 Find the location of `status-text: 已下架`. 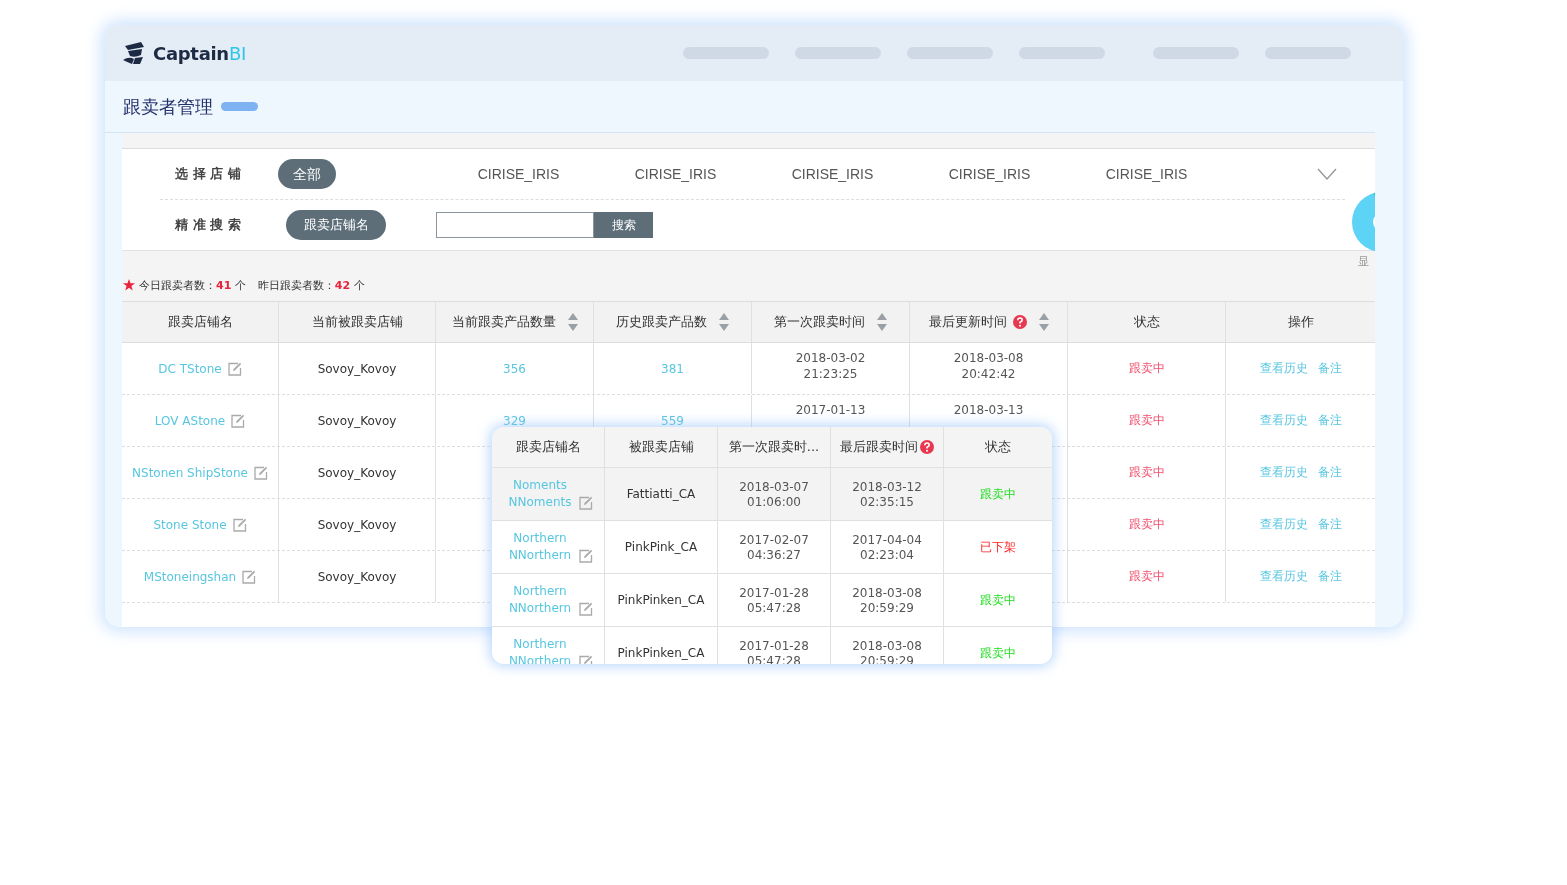

status-text: 已下架 is located at coordinates (998, 547).